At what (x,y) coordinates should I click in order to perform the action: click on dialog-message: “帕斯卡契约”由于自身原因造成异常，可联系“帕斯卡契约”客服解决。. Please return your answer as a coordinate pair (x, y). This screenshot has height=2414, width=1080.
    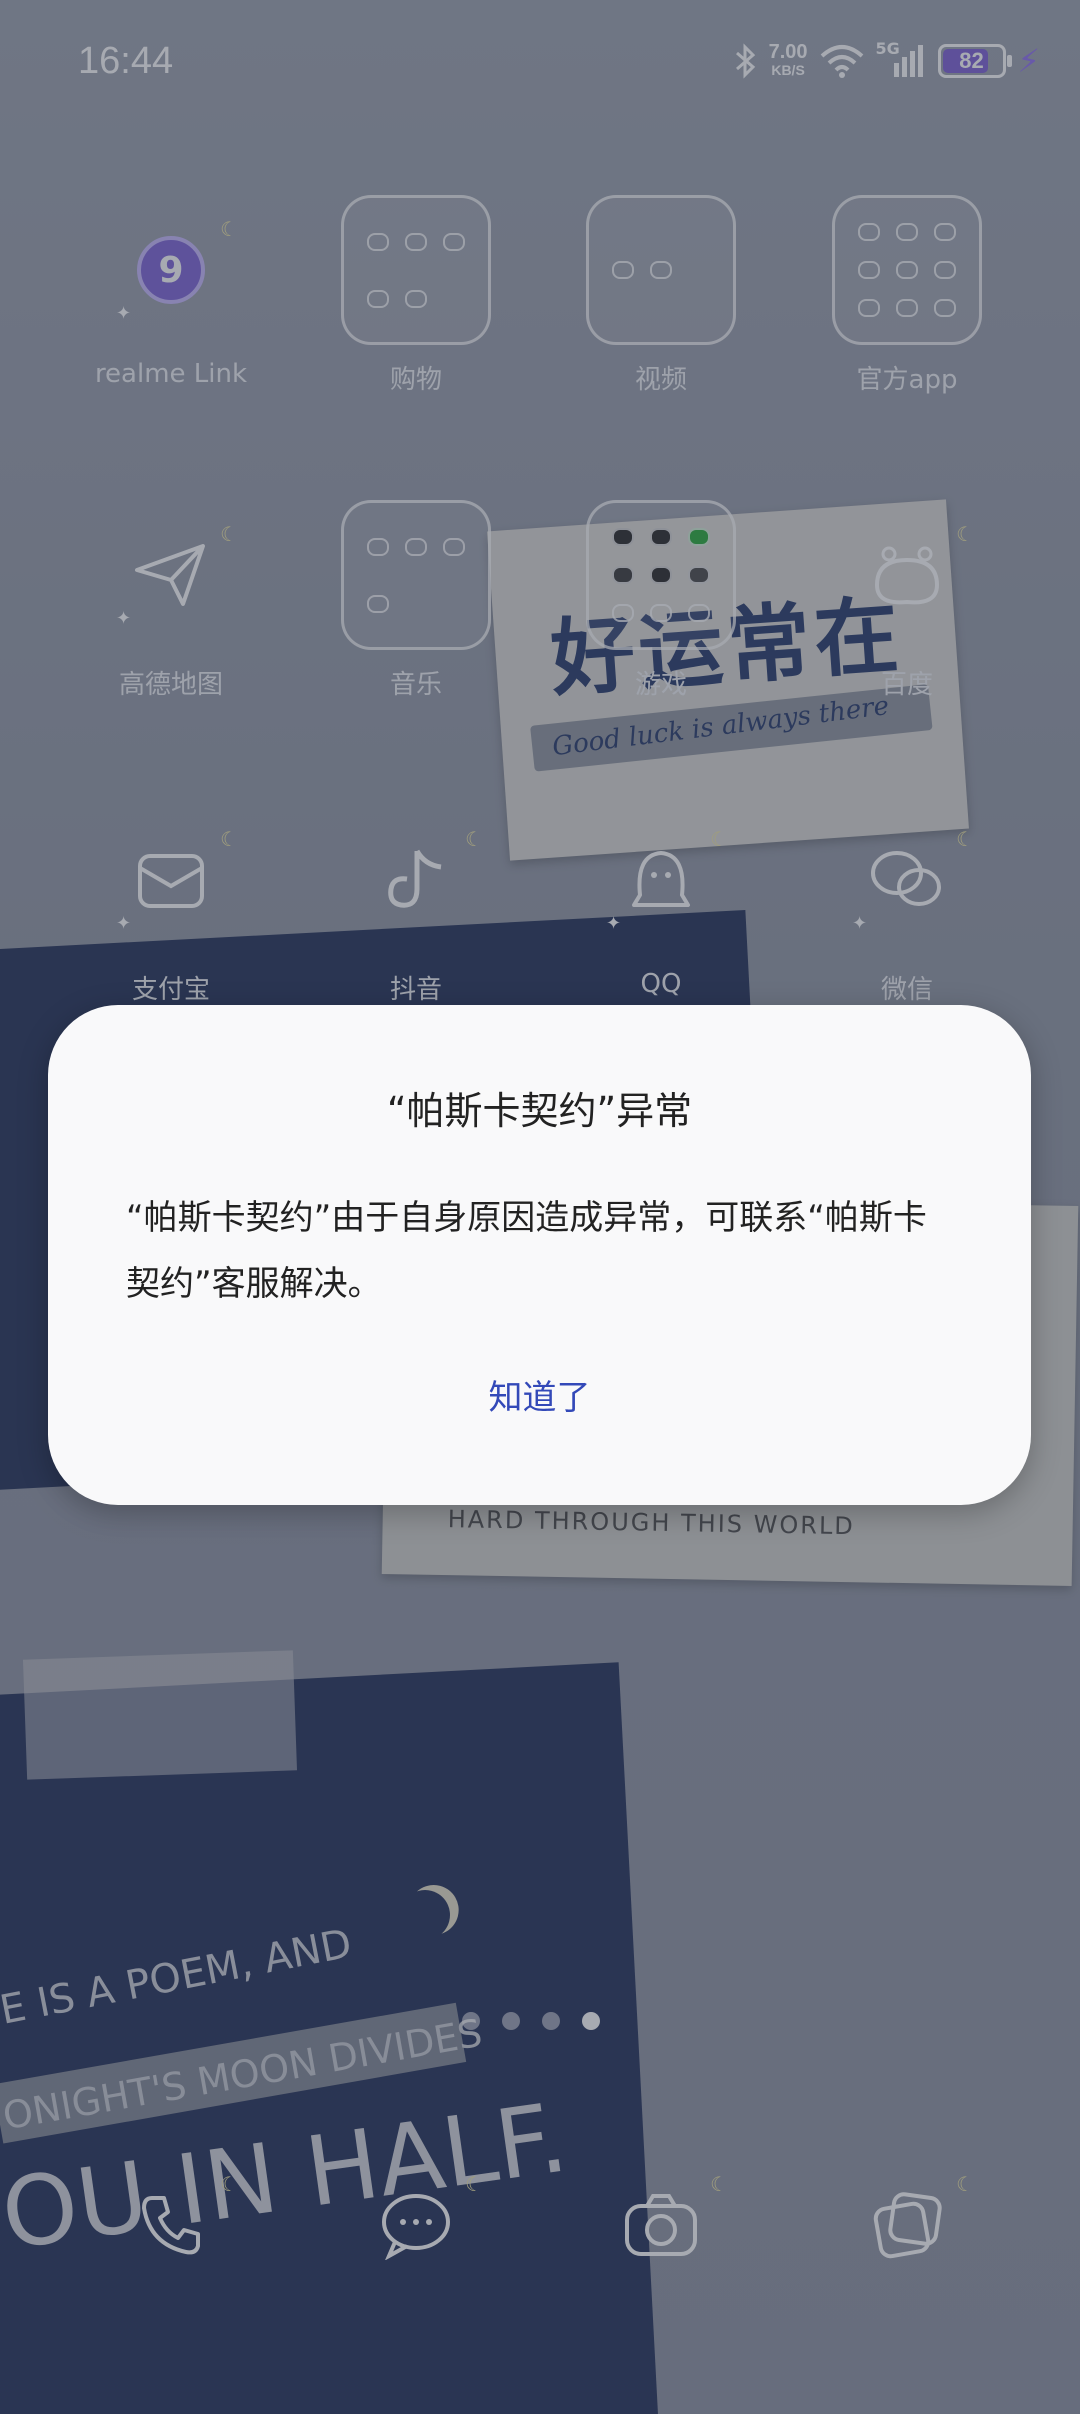
    Looking at the image, I should click on (526, 1251).